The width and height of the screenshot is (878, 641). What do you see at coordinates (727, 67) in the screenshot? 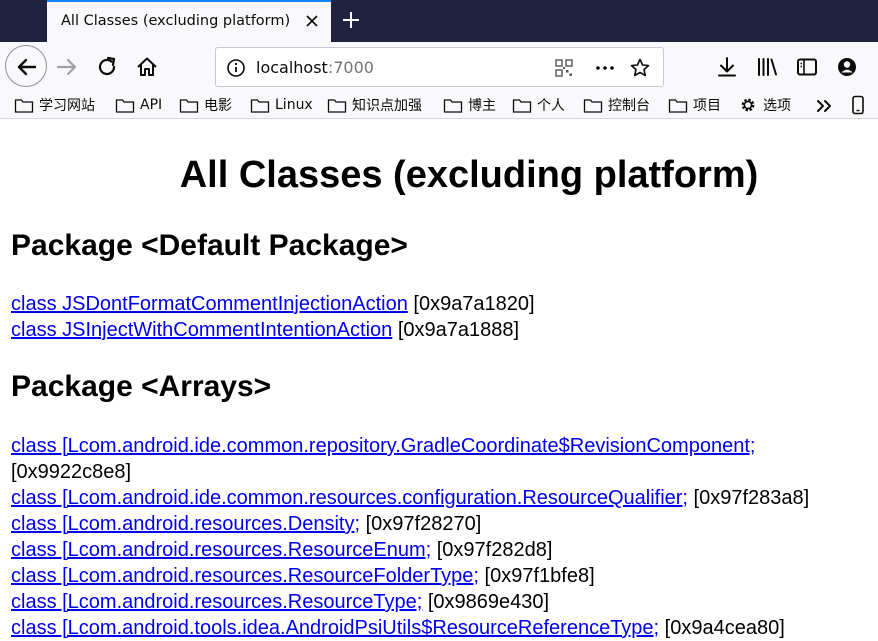
I see `download-icon` at bounding box center [727, 67].